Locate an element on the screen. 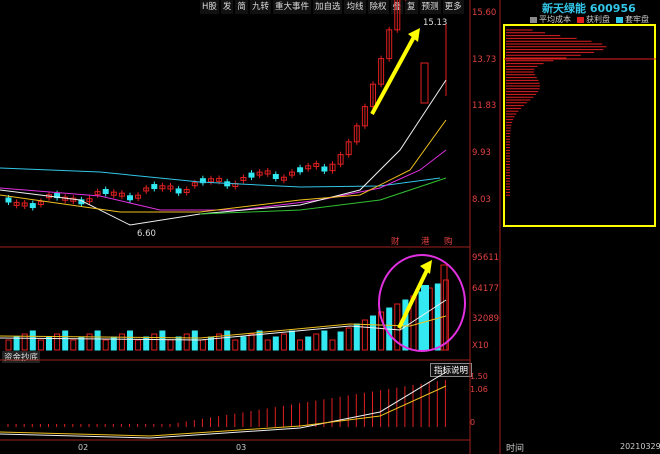  candle-body-big is located at coordinates (424, 83).